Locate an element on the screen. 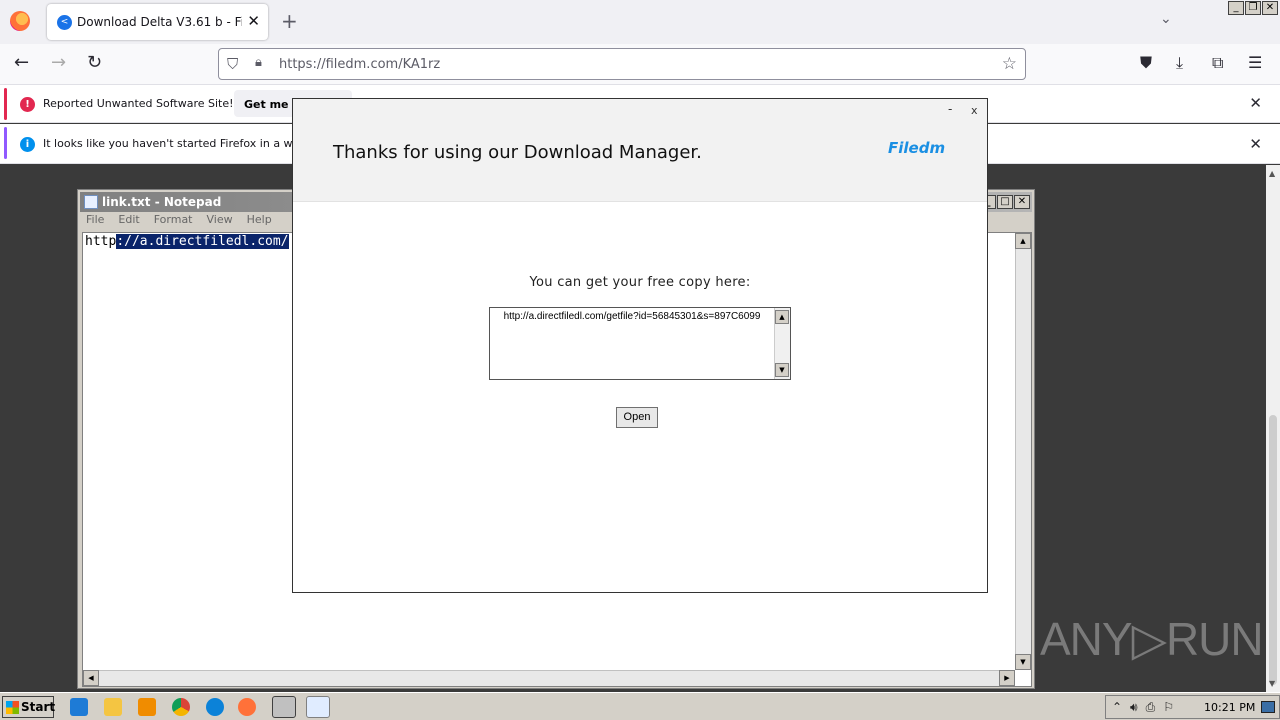 This screenshot has height=720, width=1280. notepad-menu-bar: File Edit Format View Help is located at coordinates (176, 222).